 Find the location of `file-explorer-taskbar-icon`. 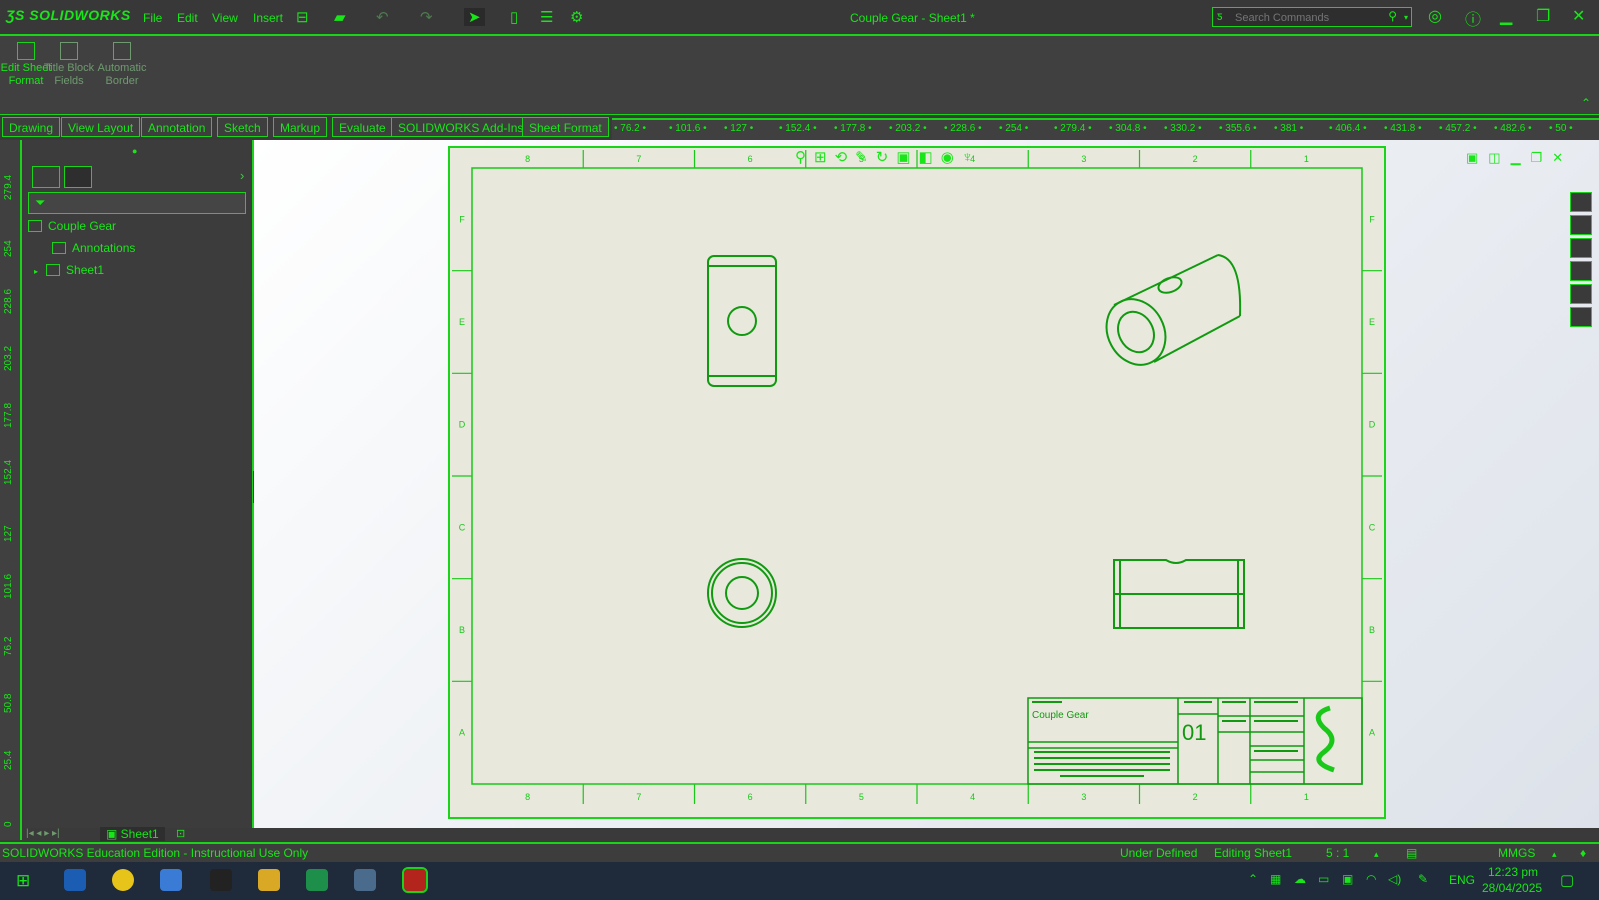

file-explorer-taskbar-icon is located at coordinates (269, 880).